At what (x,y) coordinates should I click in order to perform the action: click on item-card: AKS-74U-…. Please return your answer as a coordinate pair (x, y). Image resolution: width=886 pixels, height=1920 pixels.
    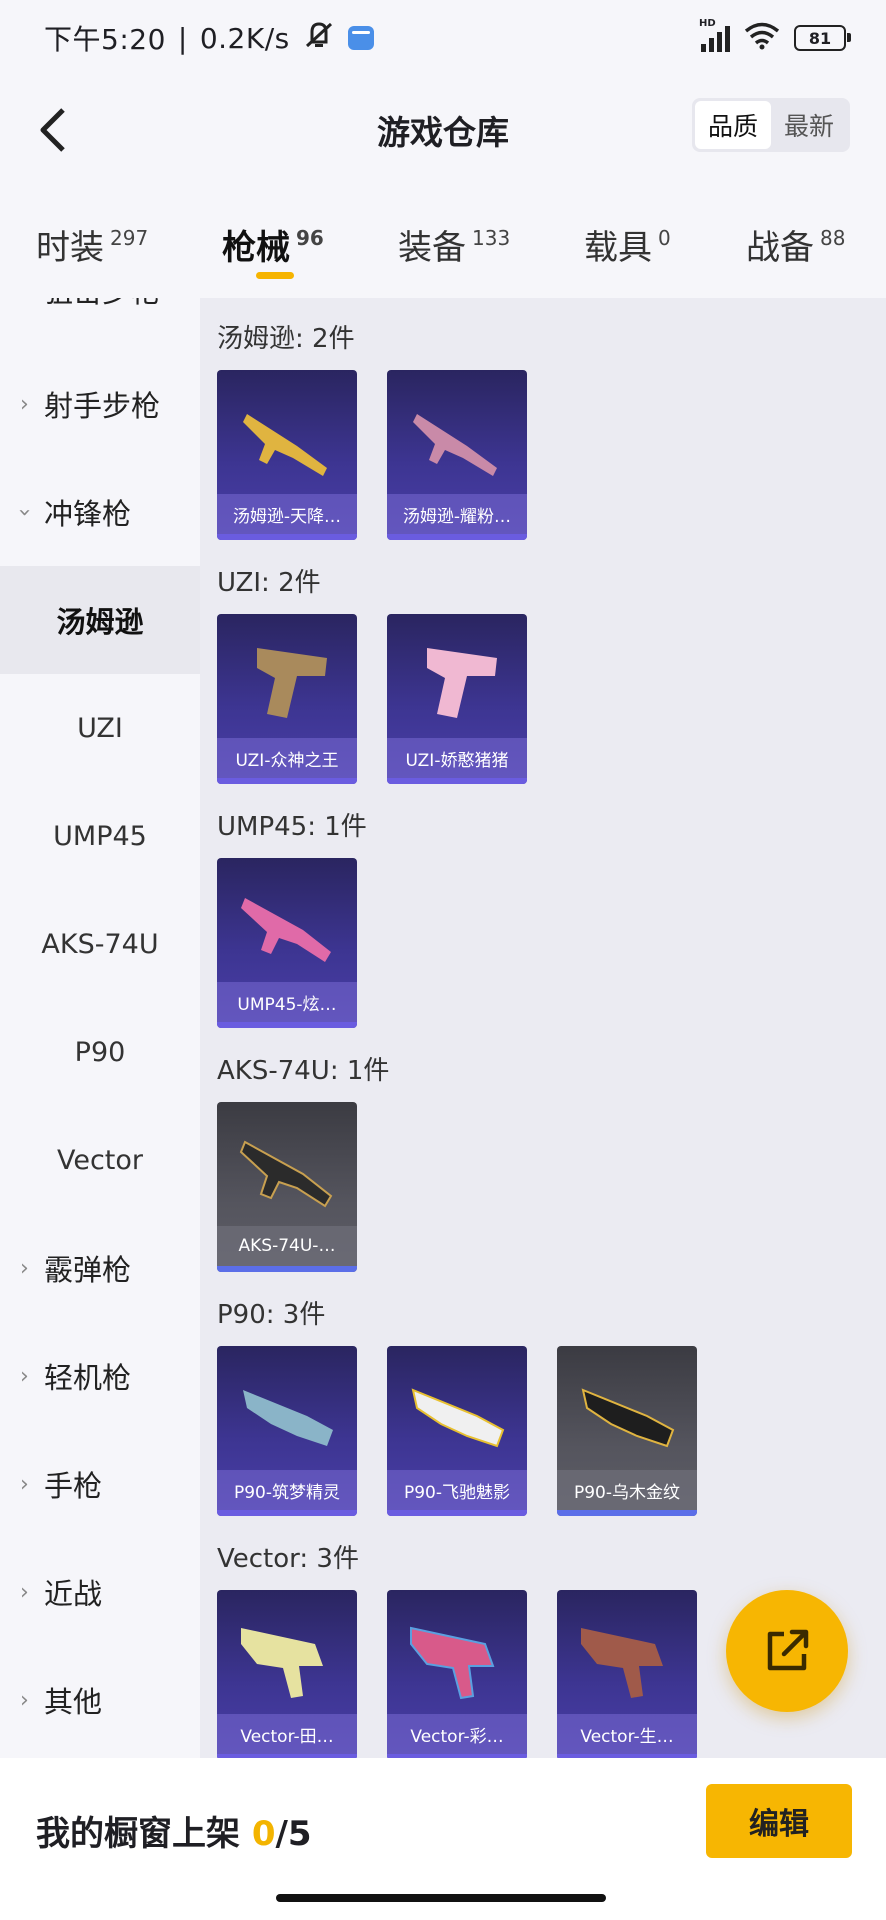
    Looking at the image, I should click on (287, 1187).